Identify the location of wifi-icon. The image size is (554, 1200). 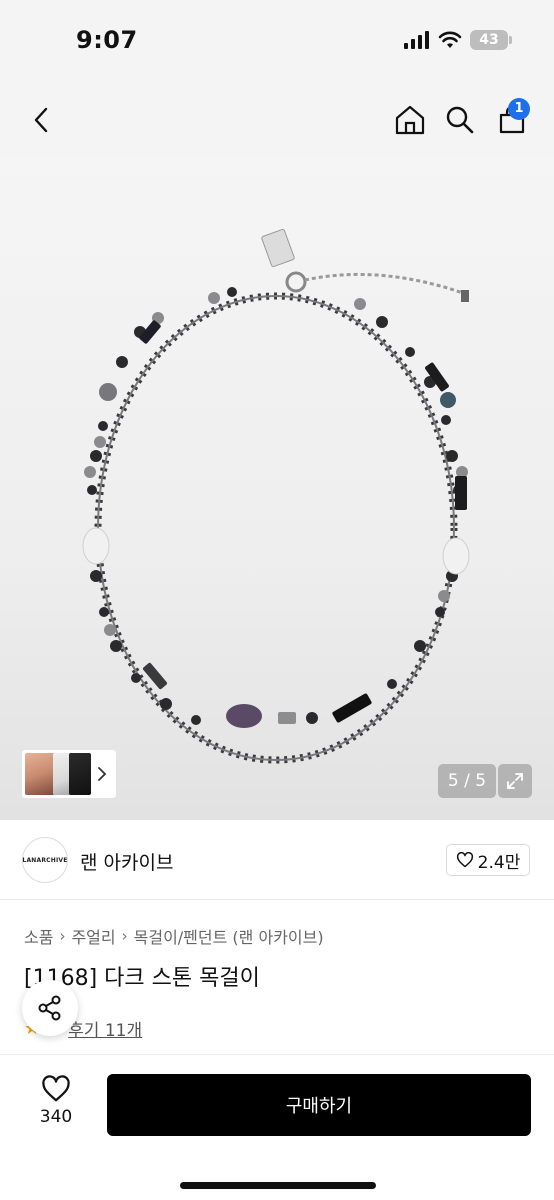
(450, 39).